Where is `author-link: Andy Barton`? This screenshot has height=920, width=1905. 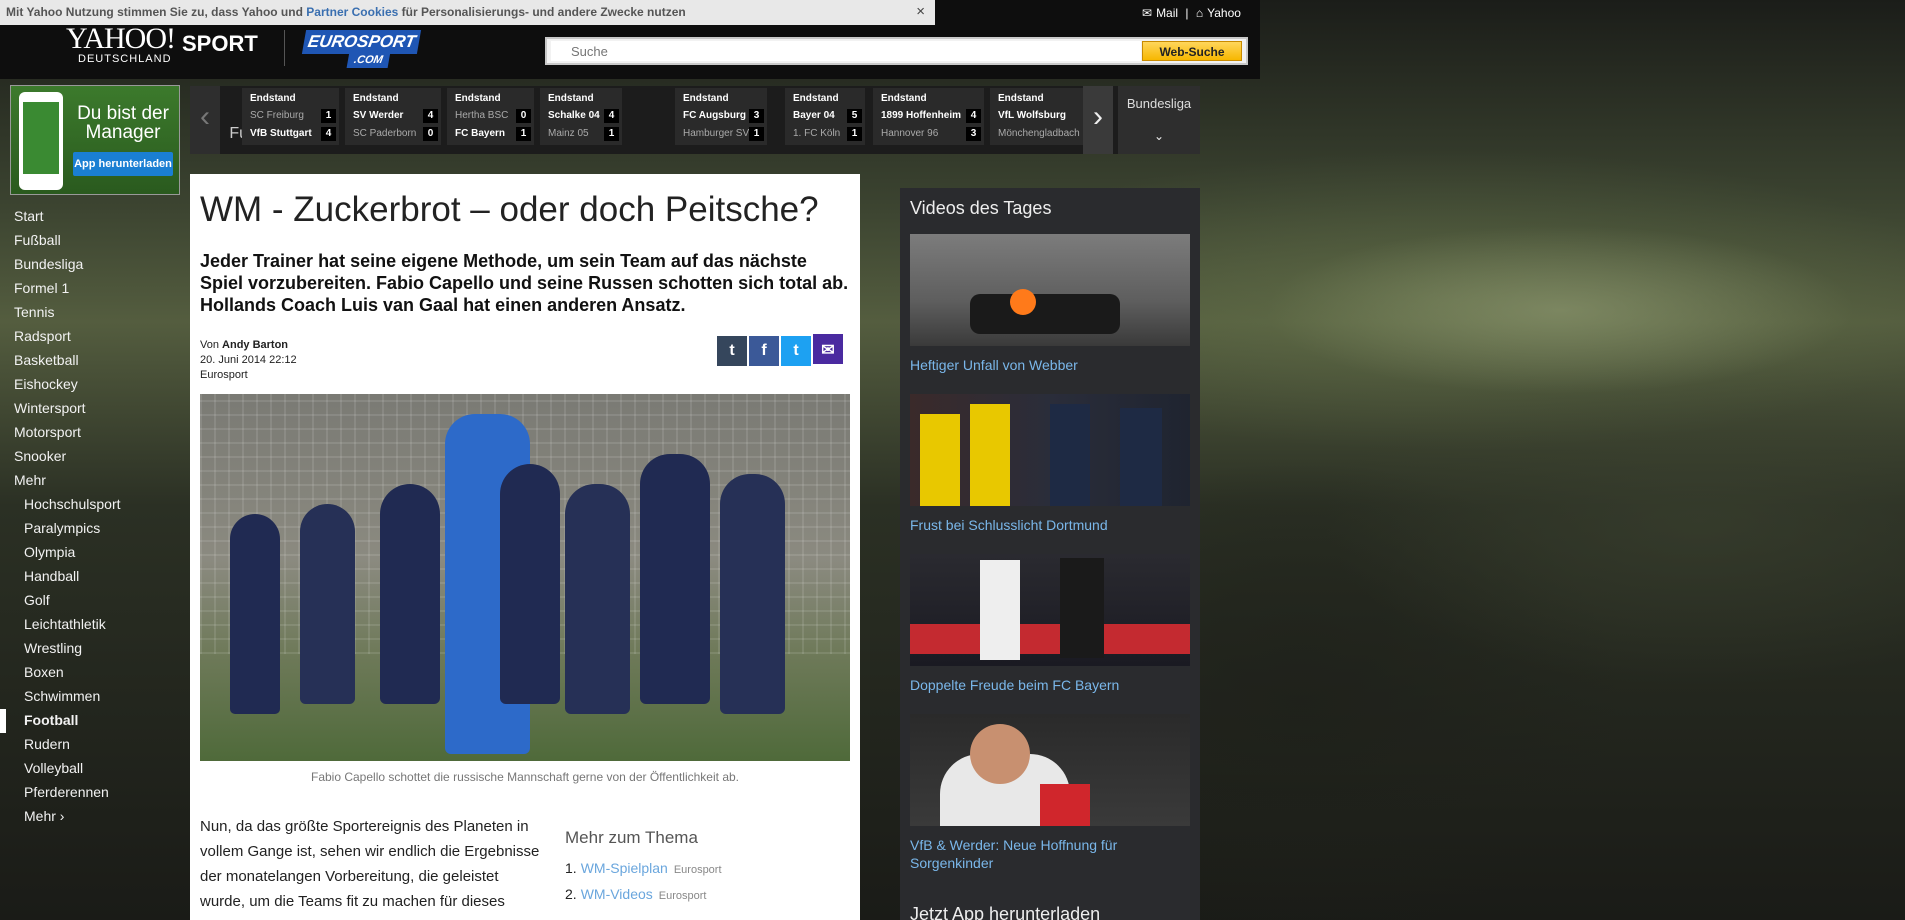
author-link: Andy Barton is located at coordinates (255, 345).